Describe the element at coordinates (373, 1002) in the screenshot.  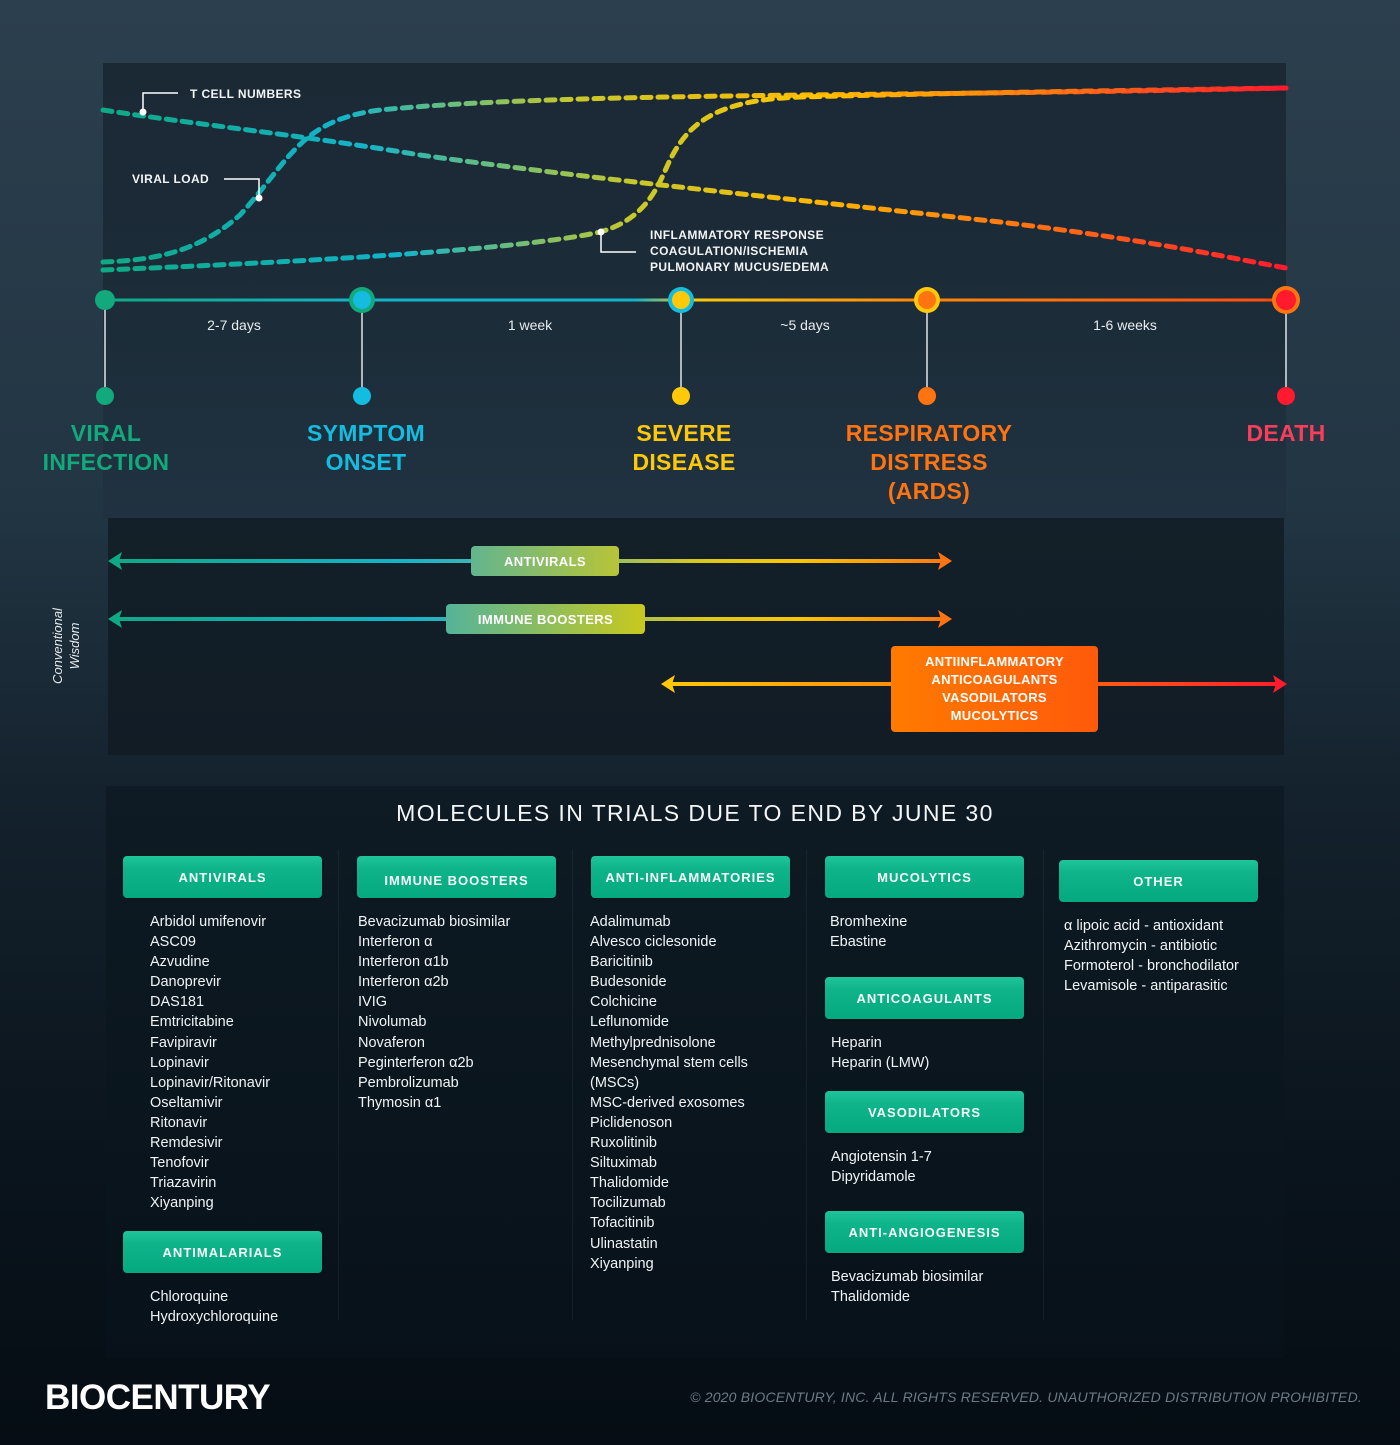
I see `molecule-item: IVIG` at that location.